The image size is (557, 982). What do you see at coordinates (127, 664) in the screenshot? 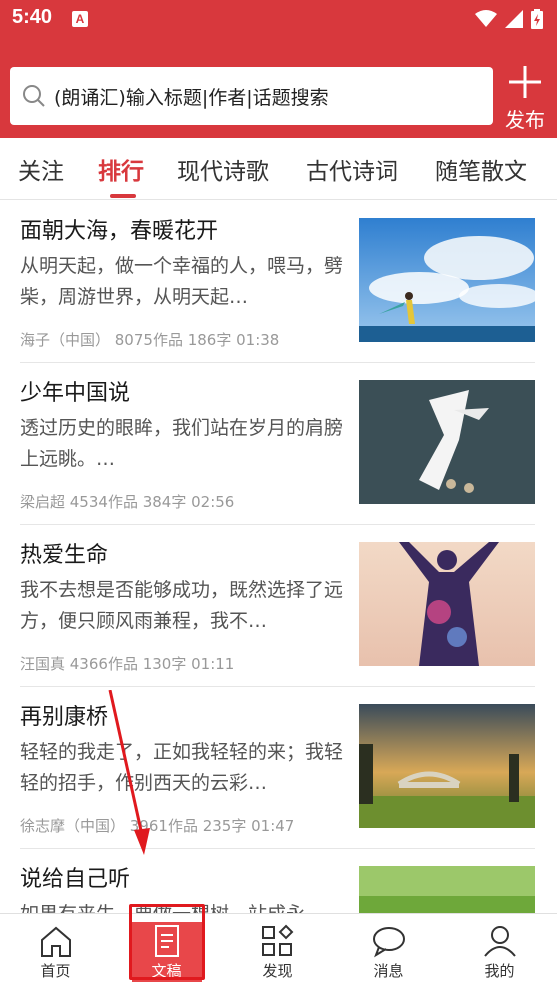
I see `article-meta: 汪国真 4366作品 130字 01:11` at bounding box center [127, 664].